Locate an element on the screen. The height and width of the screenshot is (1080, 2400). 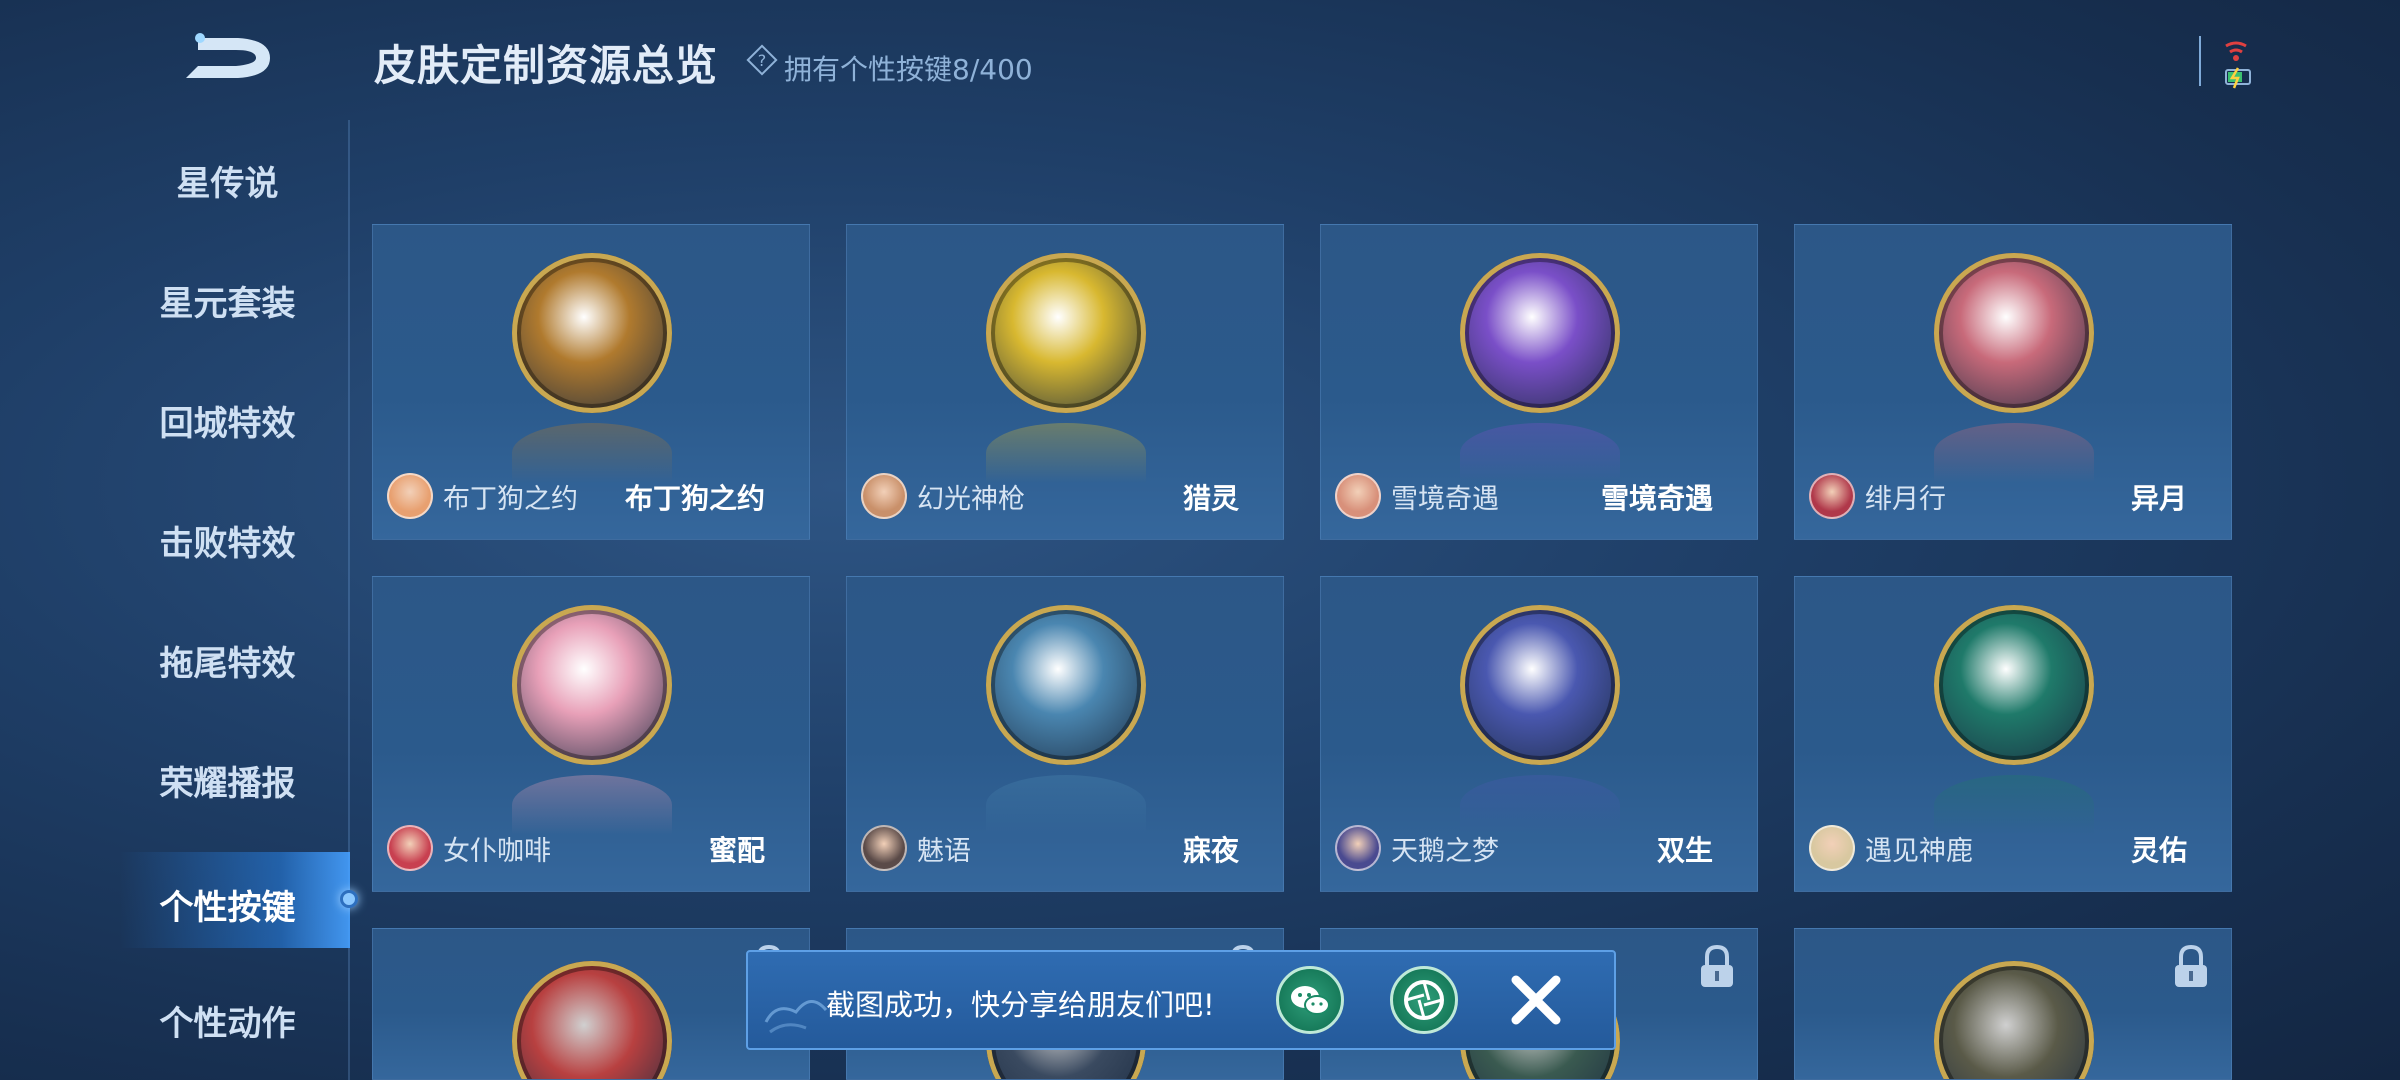
owned-count-text: 拥有个性按键8/400 is located at coordinates (908, 68).